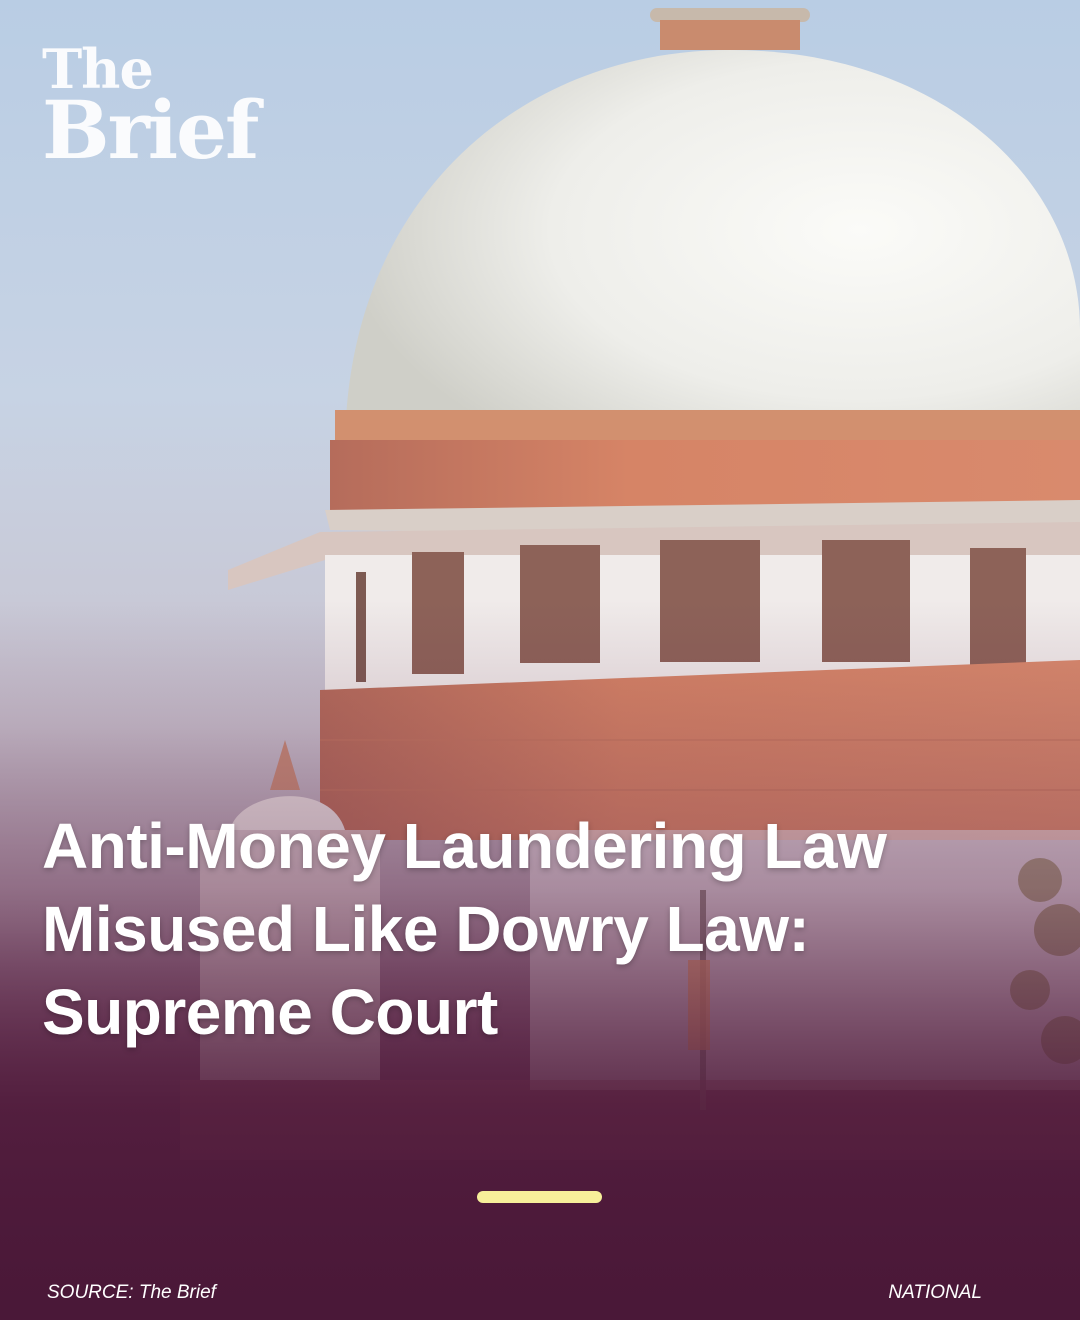 The width and height of the screenshot is (1080, 1320). What do you see at coordinates (935, 1292) in the screenshot?
I see `category-label: NATIONAL` at bounding box center [935, 1292].